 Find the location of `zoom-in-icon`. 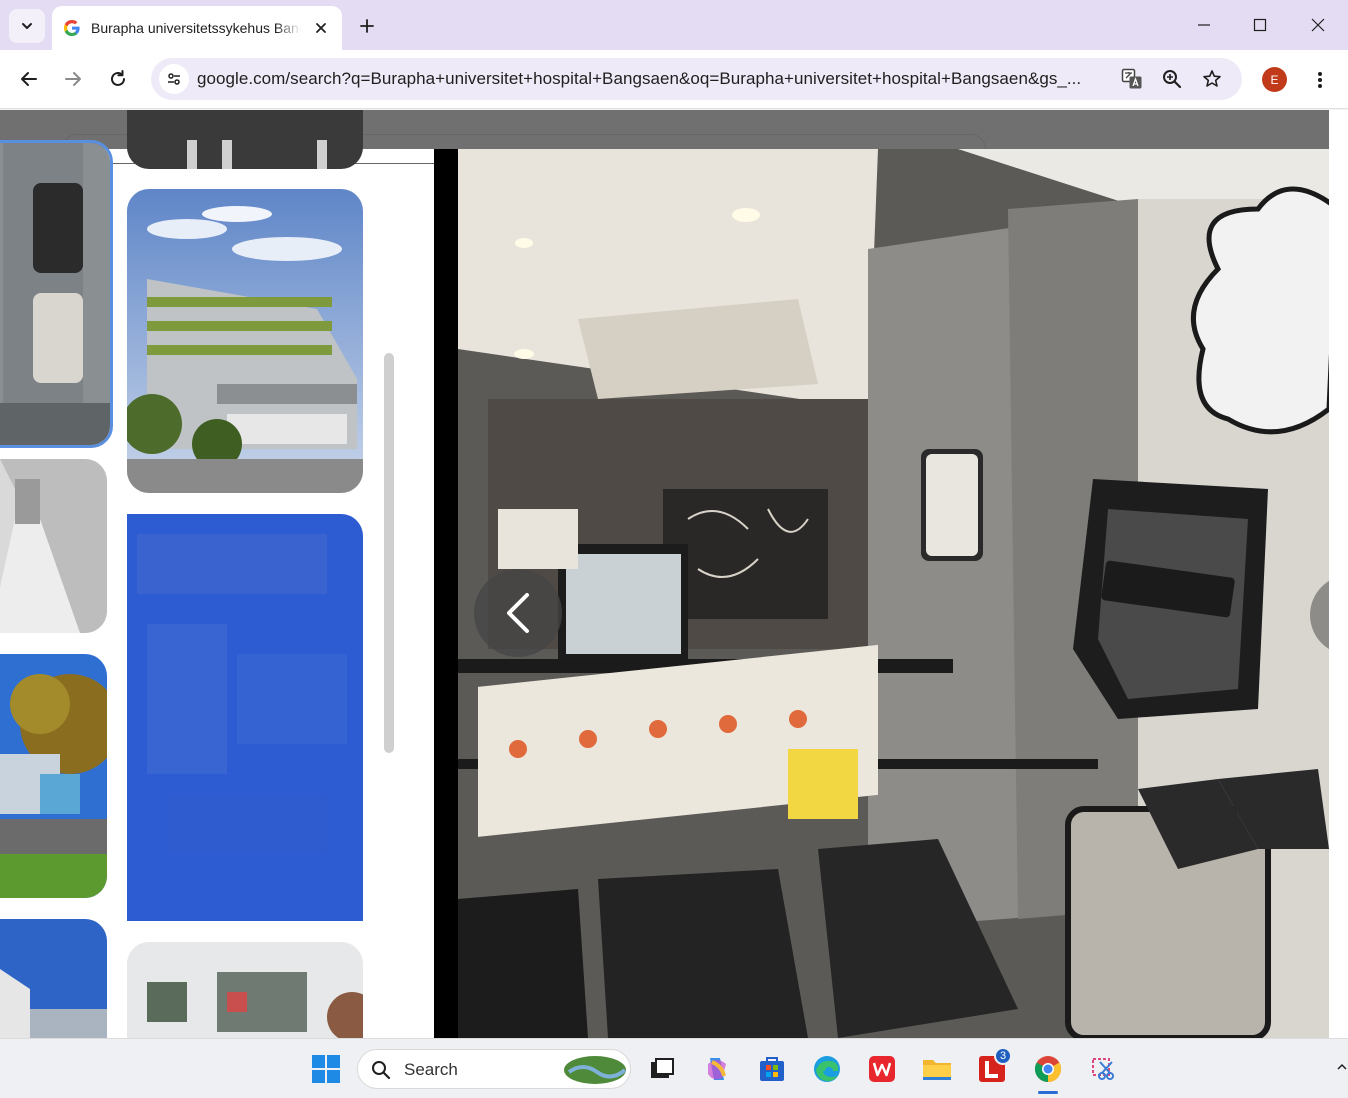

zoom-in-icon is located at coordinates (1172, 79).